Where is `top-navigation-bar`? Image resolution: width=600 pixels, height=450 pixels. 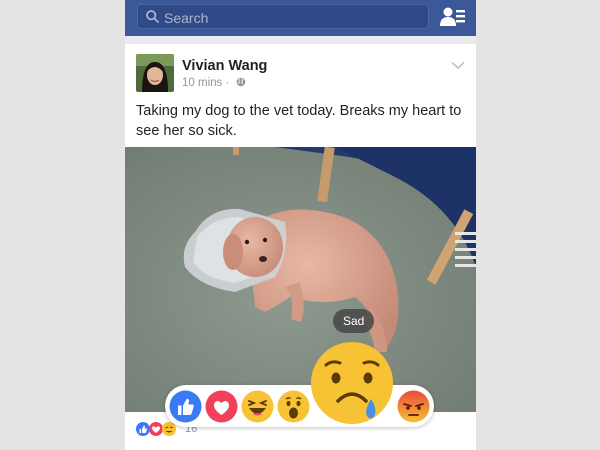
top-navigation-bar is located at coordinates (300, 18).